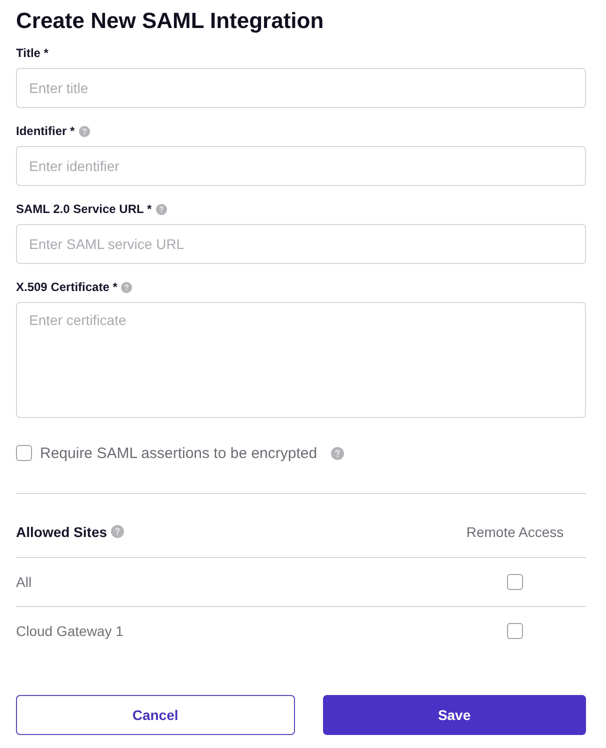 This screenshot has height=748, width=606. I want to click on site-name: All, so click(24, 582).